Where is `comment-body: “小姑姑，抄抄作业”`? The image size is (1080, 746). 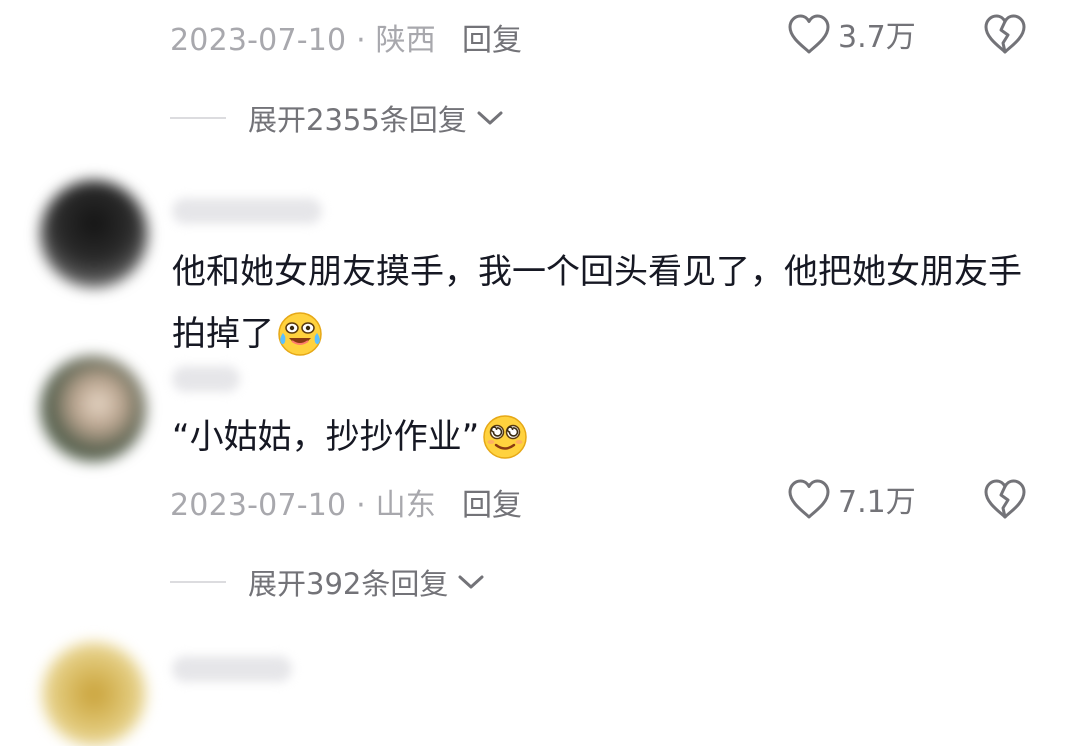 comment-body: “小姑姑，抄抄作业” is located at coordinates (326, 437).